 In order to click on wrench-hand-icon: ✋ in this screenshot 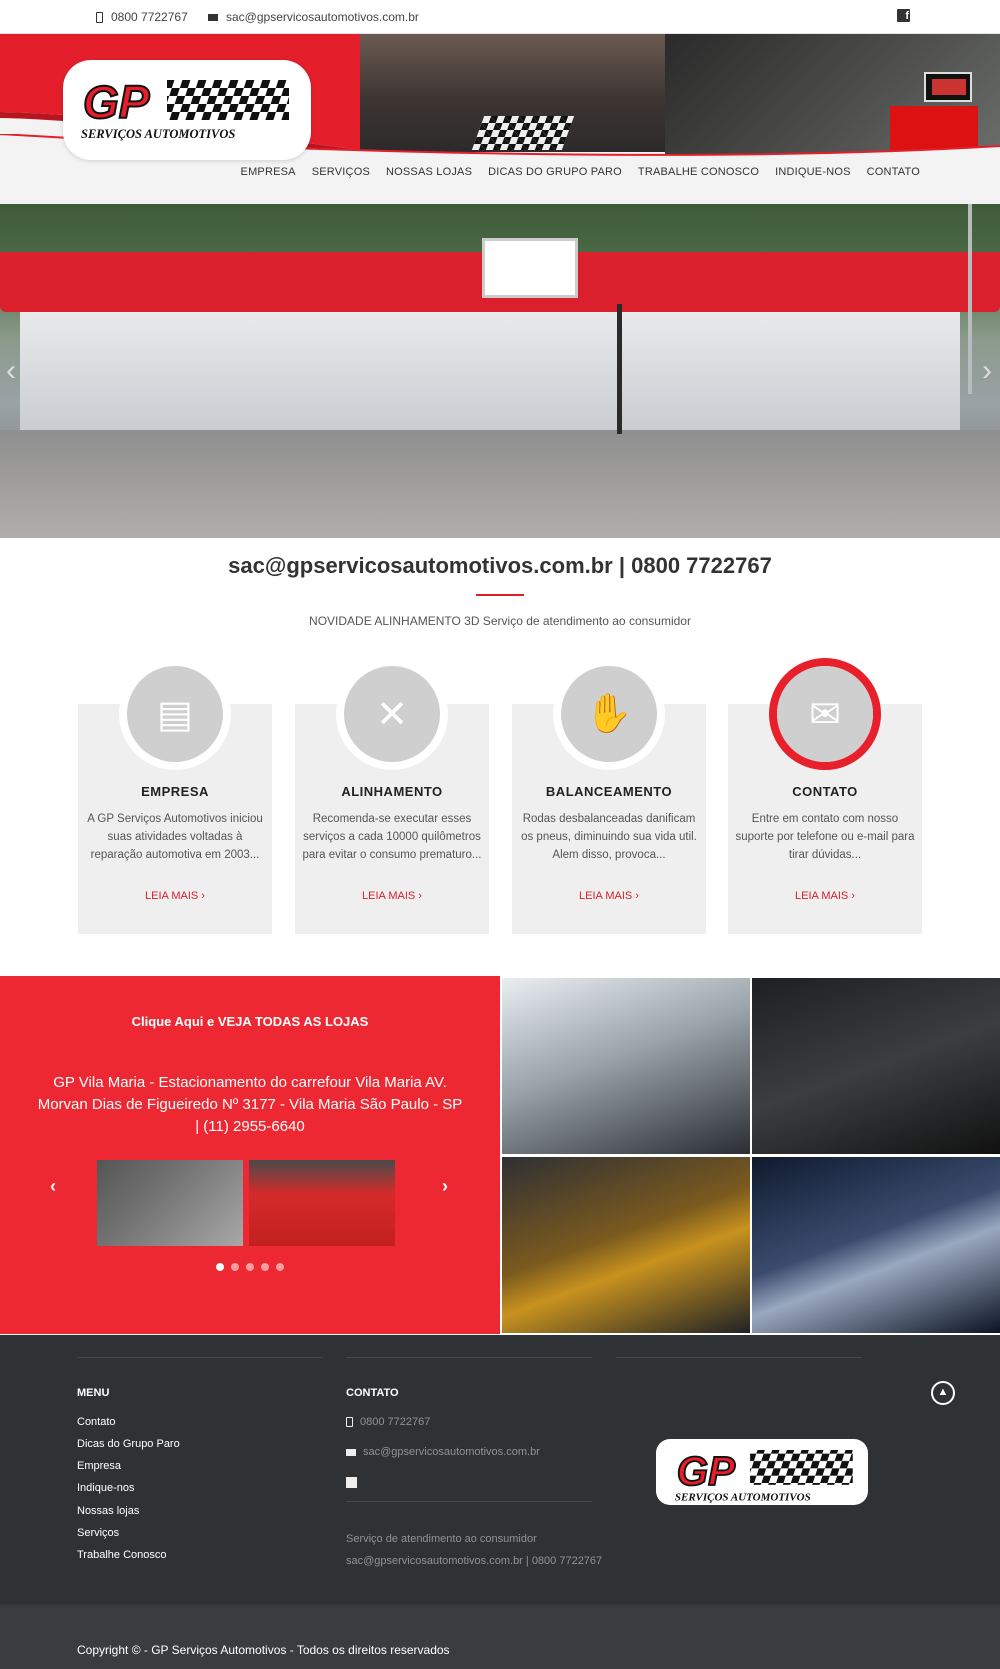, I will do `click(609, 714)`.